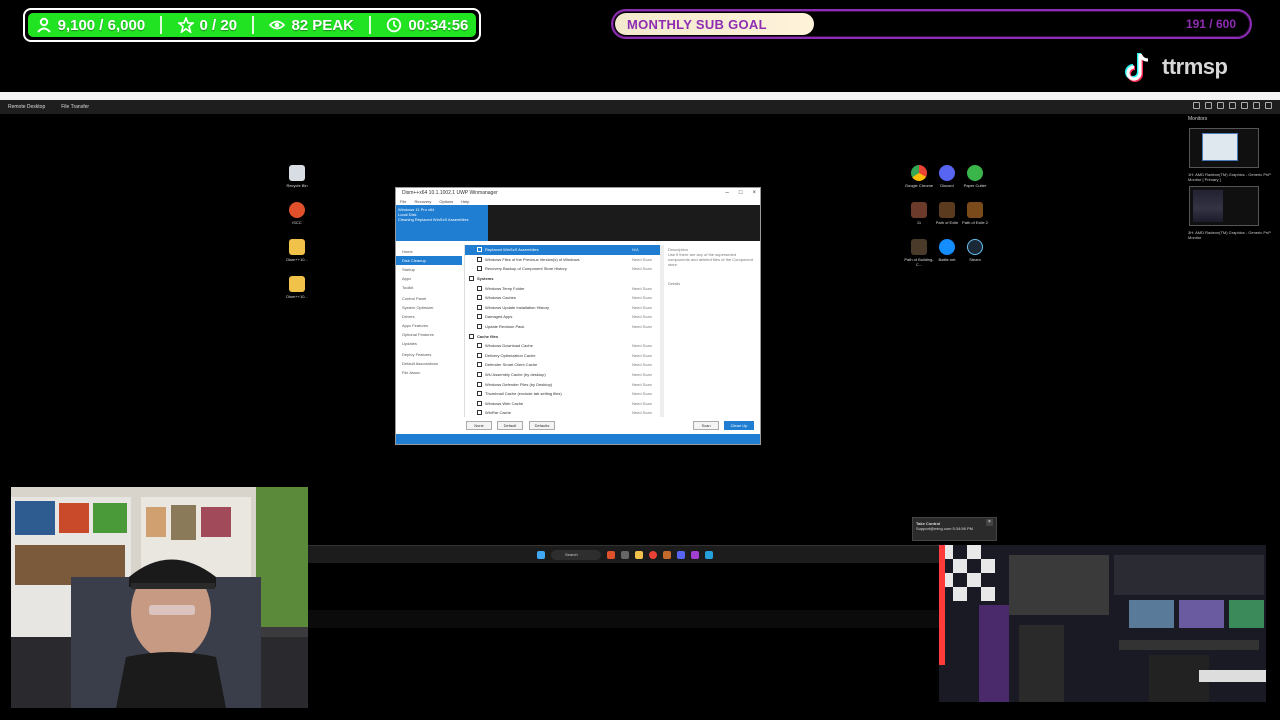  I want to click on list-group-header: Systems, so click(562, 279).